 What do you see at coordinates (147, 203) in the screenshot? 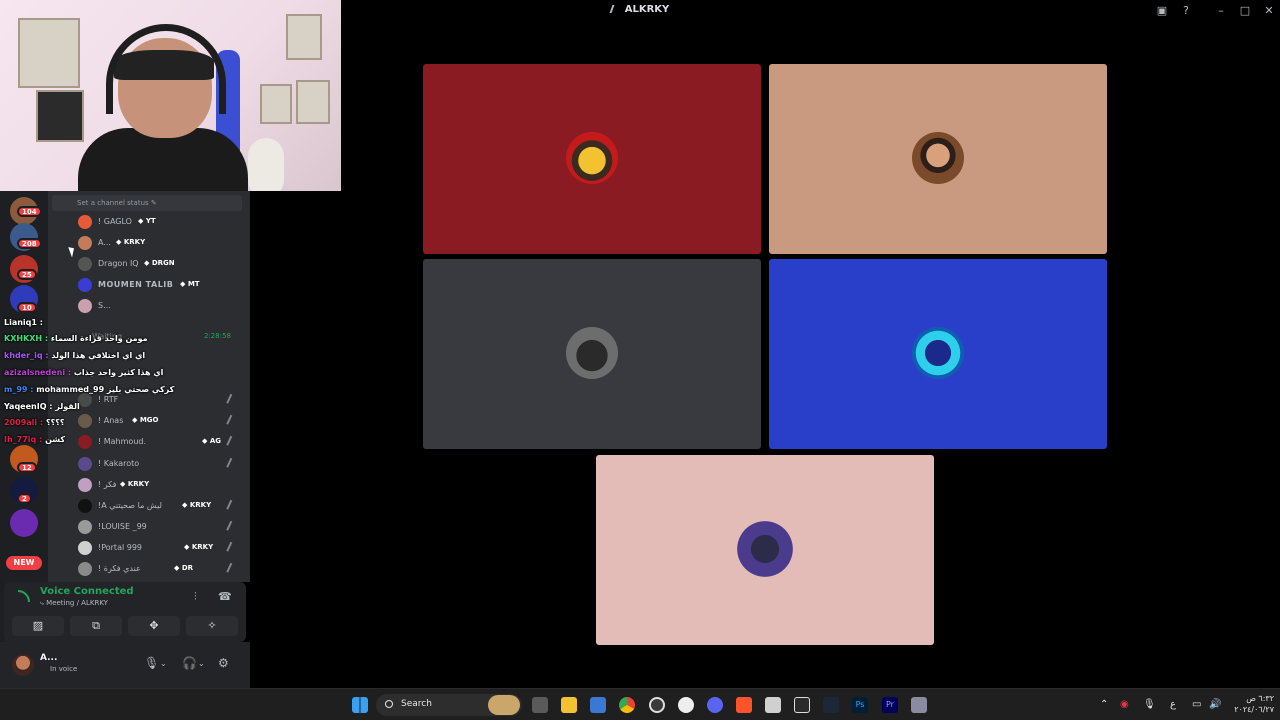
I see `set-channel-status-button: Set a channel status ✎` at bounding box center [147, 203].